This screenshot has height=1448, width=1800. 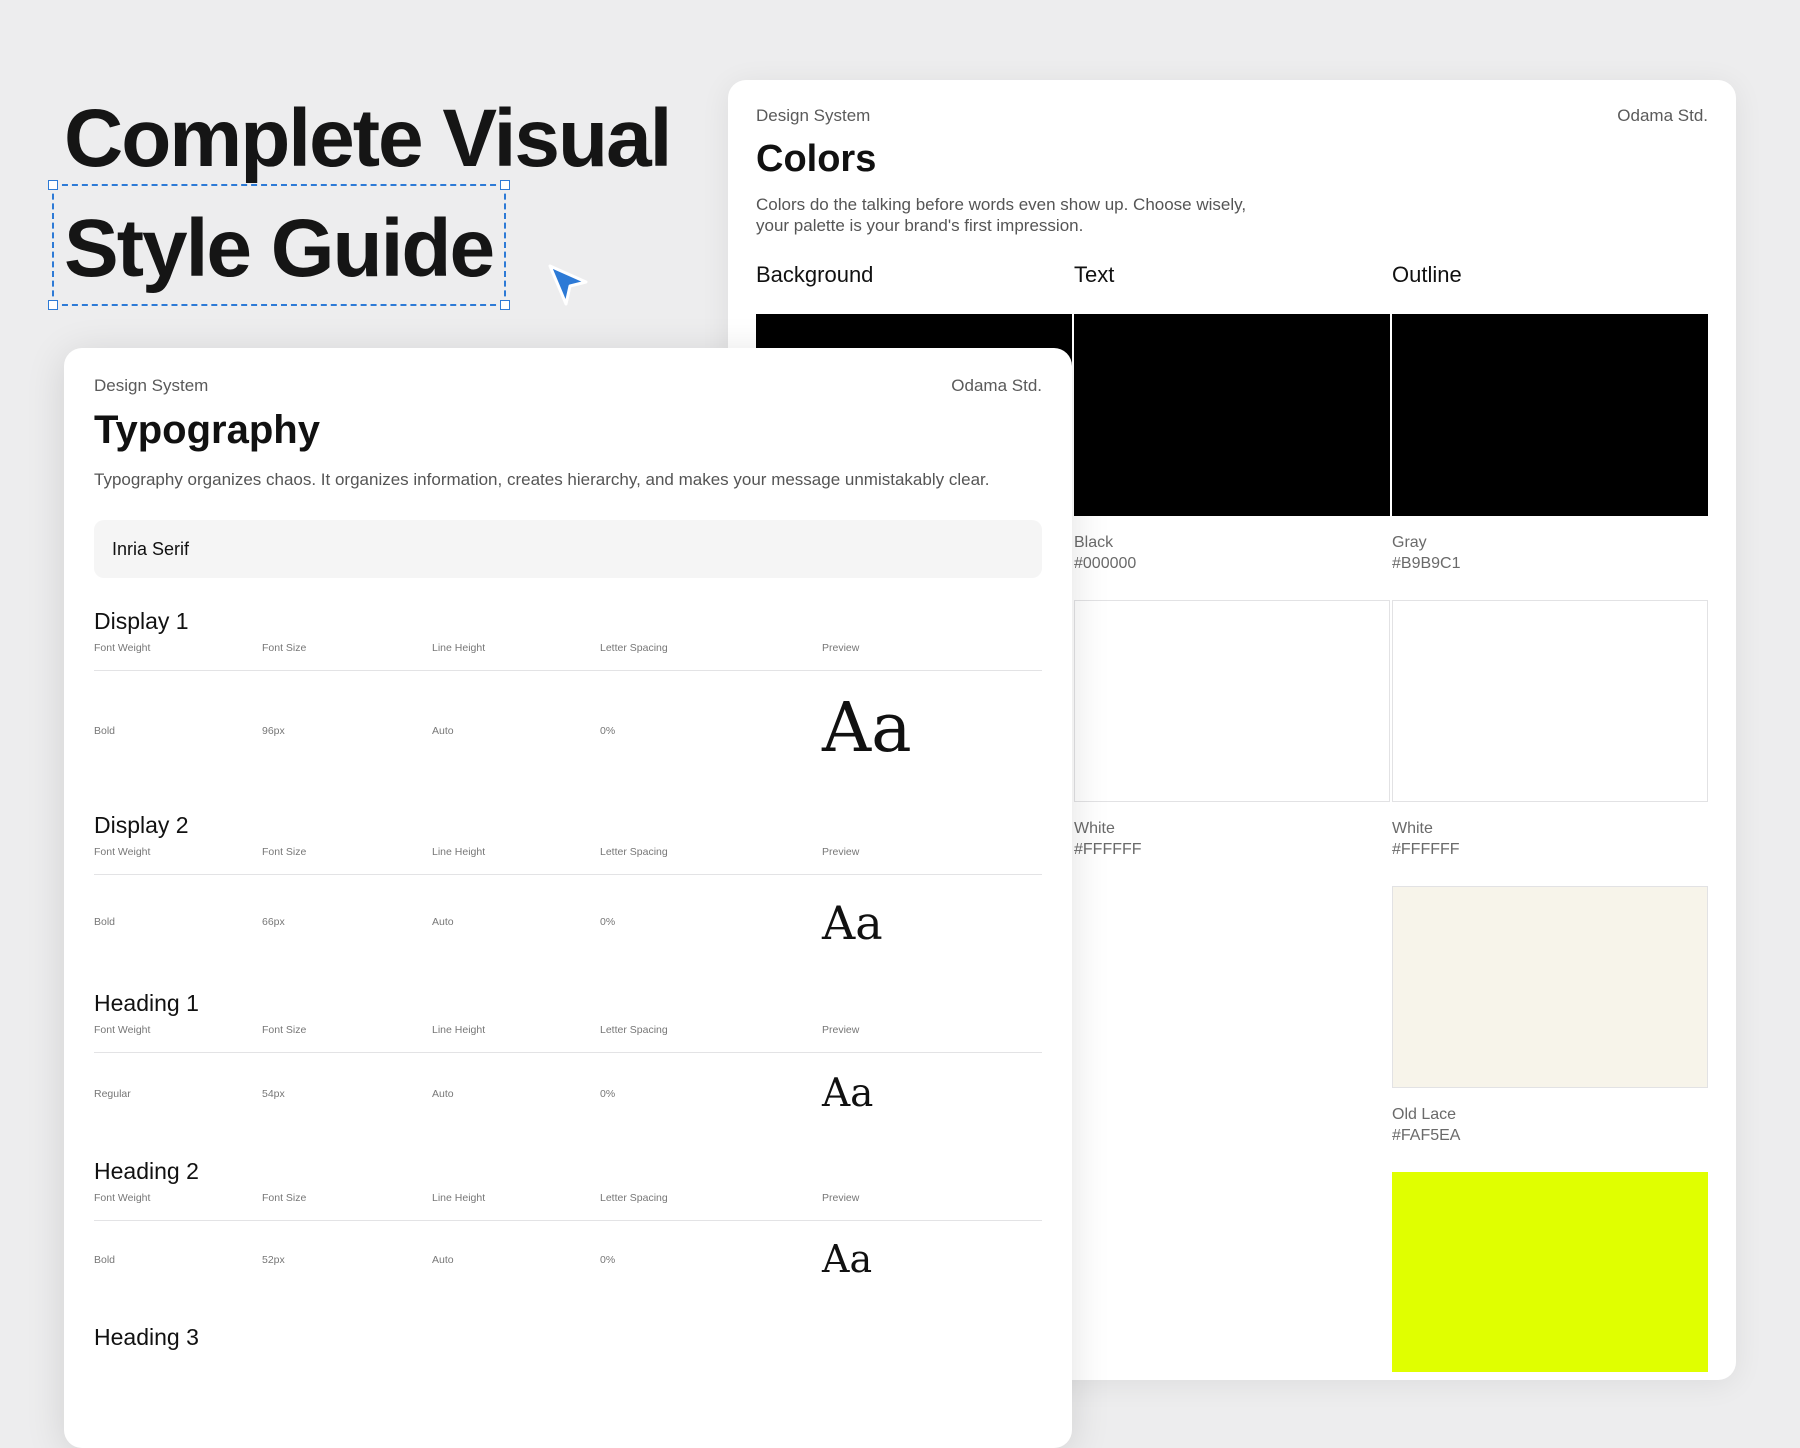 I want to click on hero-title-line-1: Complete Visual, so click(x=368, y=138).